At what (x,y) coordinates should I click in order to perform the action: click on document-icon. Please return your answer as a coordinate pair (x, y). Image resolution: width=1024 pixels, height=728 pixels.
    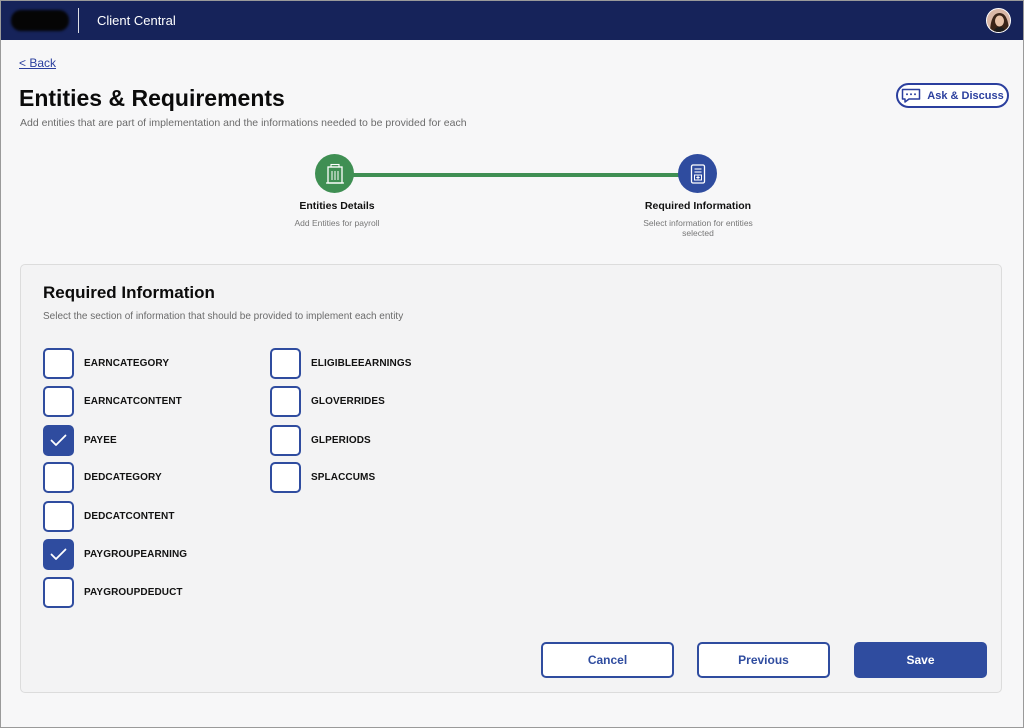
    Looking at the image, I should click on (697, 173).